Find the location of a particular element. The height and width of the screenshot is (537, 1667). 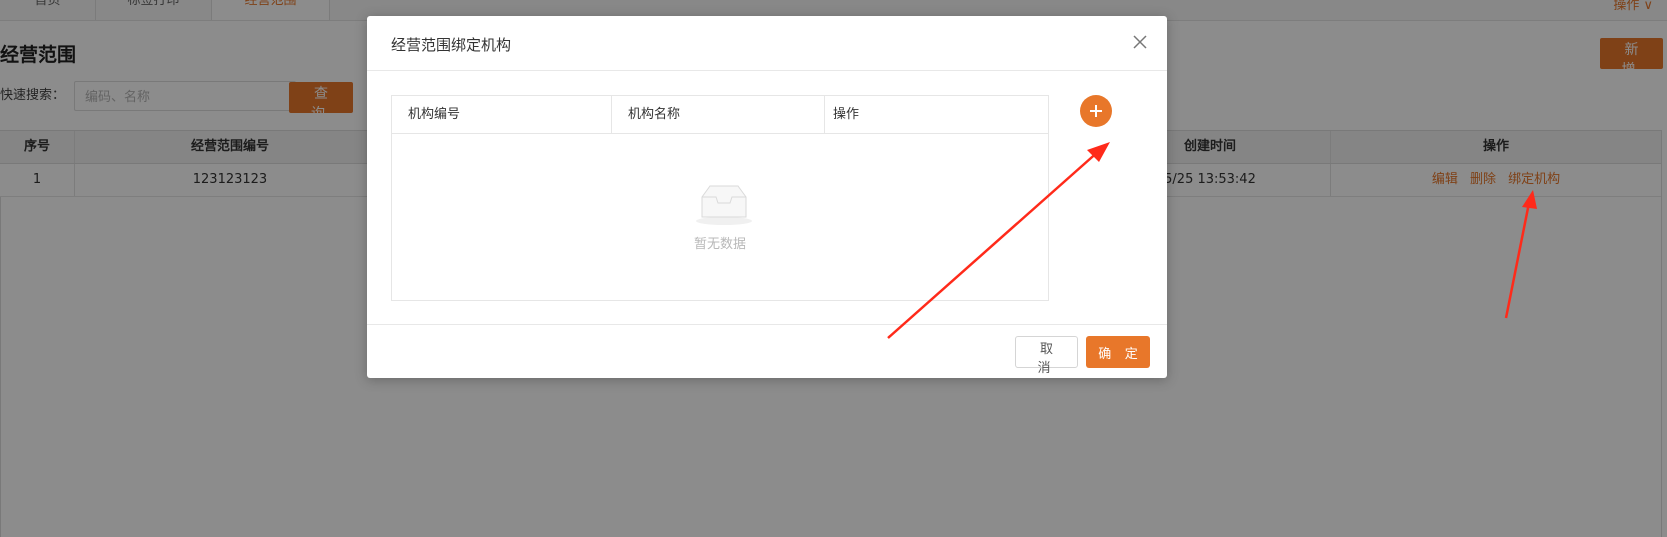

add-organization-button is located at coordinates (1096, 111).